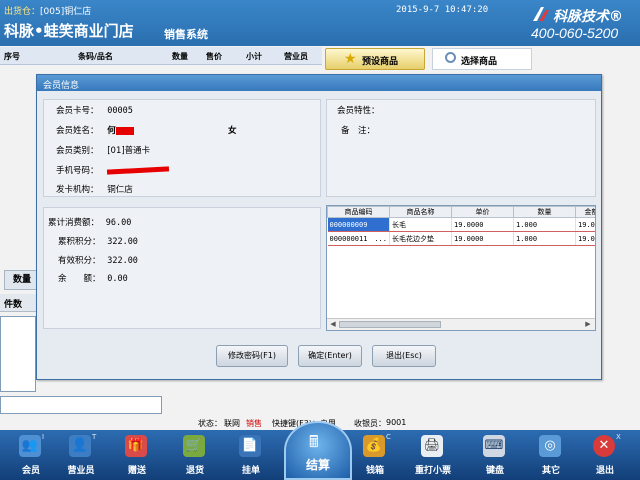 The height and width of the screenshot is (480, 640). I want to click on change-password-button: 修改密码(F1), so click(252, 356).